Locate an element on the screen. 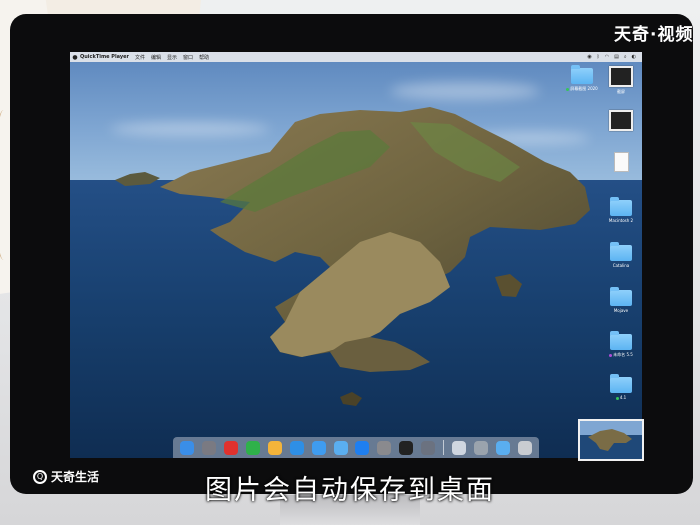 Image resolution: width=700 pixels, height=525 pixels. finder-icon is located at coordinates (186, 447).